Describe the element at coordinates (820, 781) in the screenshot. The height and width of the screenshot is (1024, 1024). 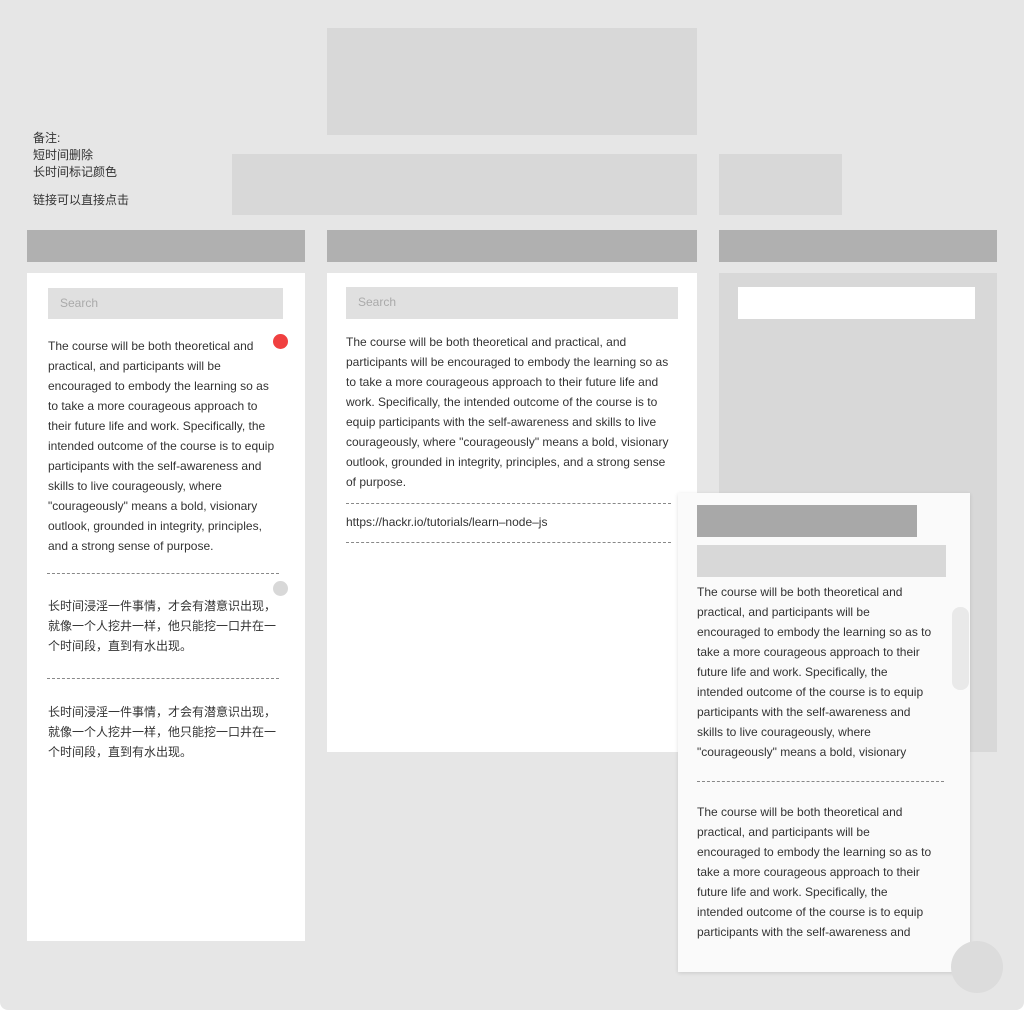
I see `popup-divider` at that location.